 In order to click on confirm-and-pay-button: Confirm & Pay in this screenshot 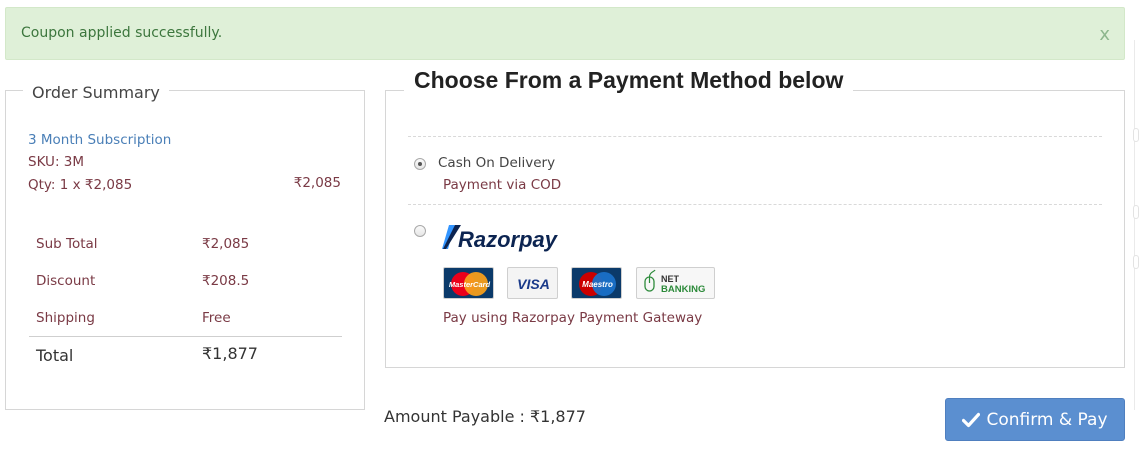, I will do `click(1035, 419)`.